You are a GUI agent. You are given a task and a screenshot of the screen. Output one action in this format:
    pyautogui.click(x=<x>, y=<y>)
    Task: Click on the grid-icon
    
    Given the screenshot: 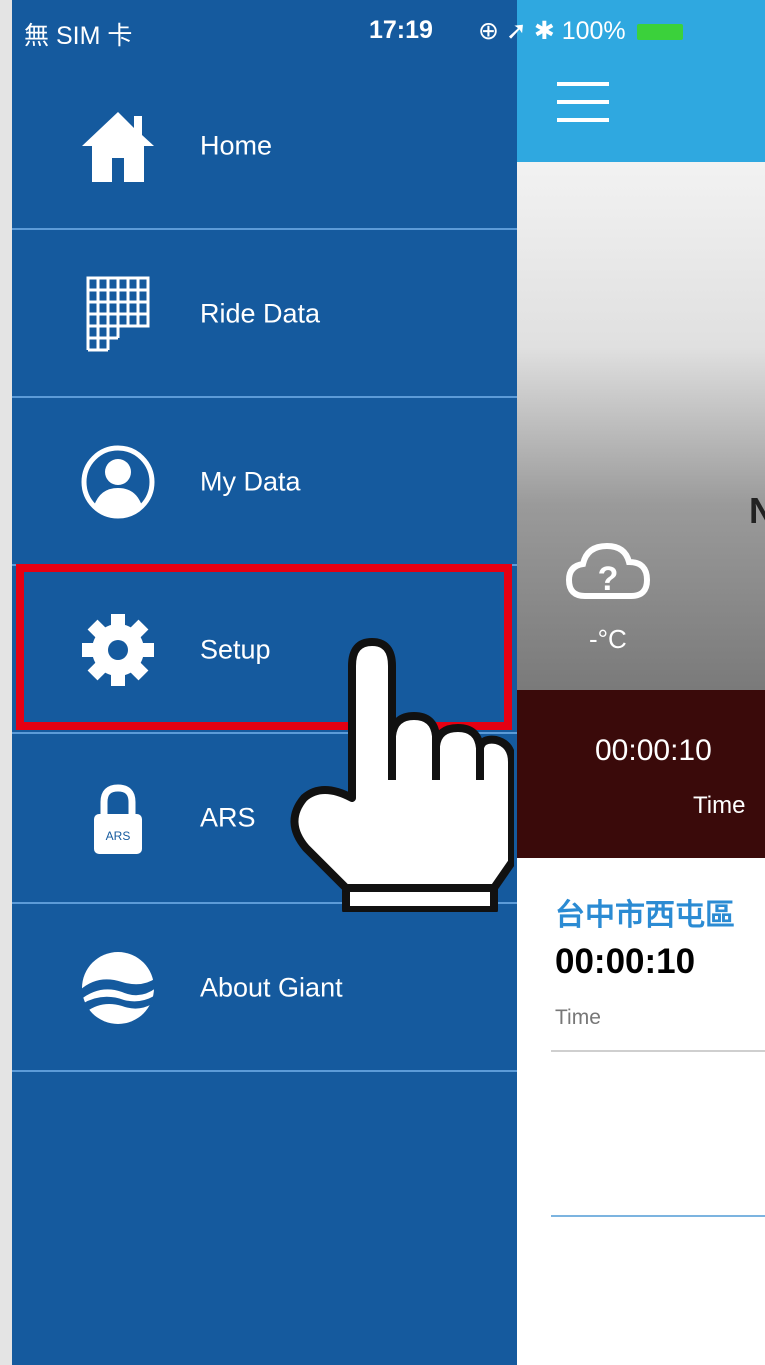 What is the action you would take?
    pyautogui.click(x=118, y=314)
    